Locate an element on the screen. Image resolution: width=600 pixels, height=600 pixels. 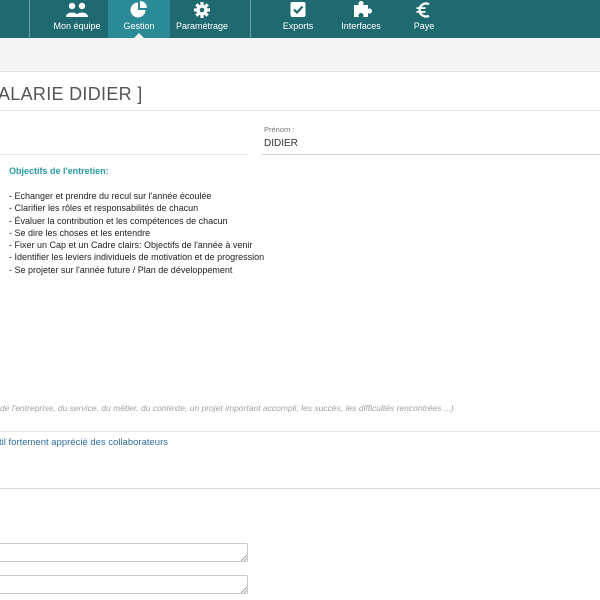
nav-label: Paye is located at coordinates (424, 26).